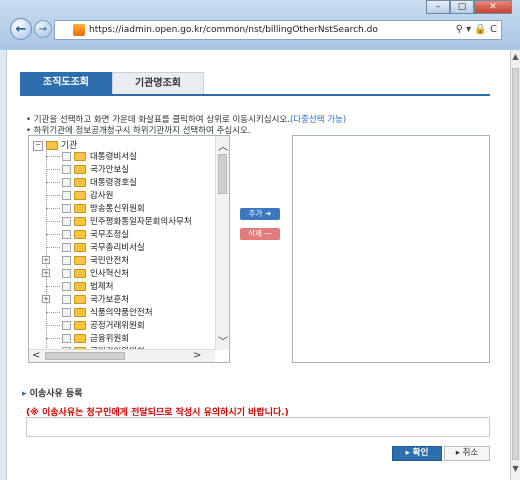 The image size is (520, 480). Describe the element at coordinates (462, 7) in the screenshot. I see `maximize-button: ▢` at that location.